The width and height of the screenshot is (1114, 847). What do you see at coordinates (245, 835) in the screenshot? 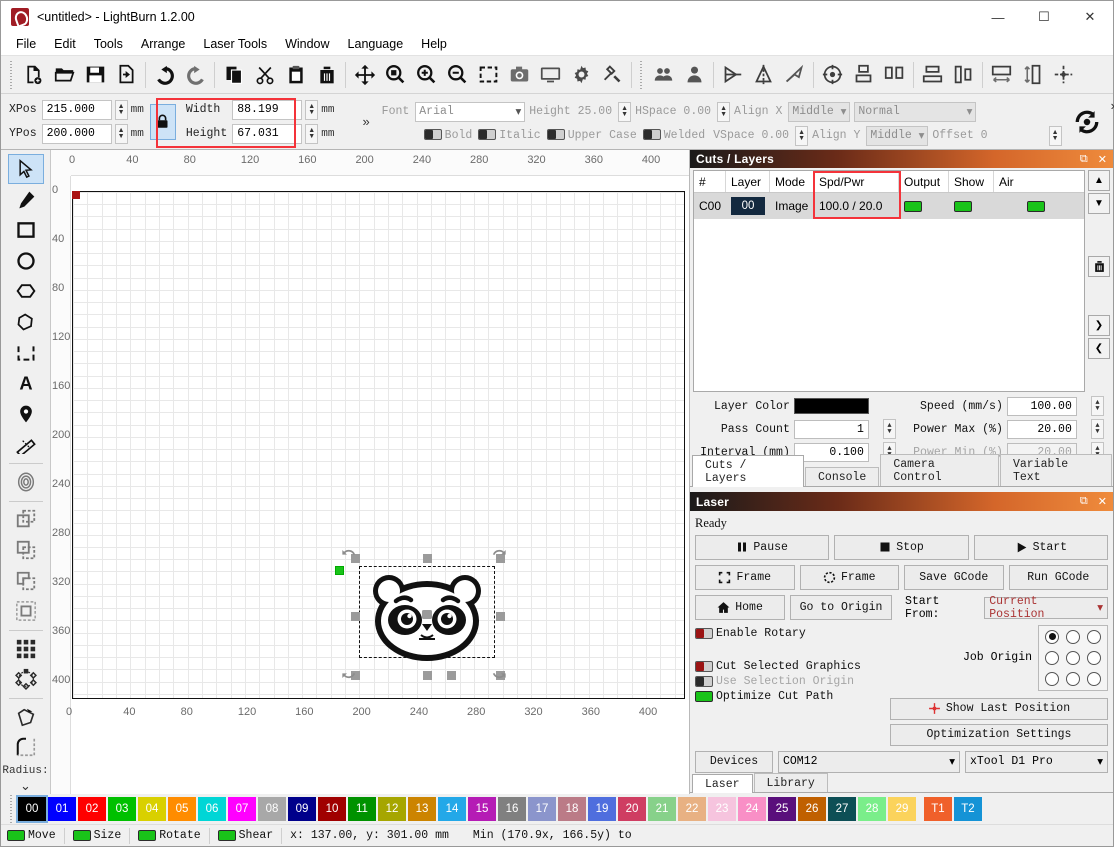
I see `shear-toggle: Shear` at bounding box center [245, 835].